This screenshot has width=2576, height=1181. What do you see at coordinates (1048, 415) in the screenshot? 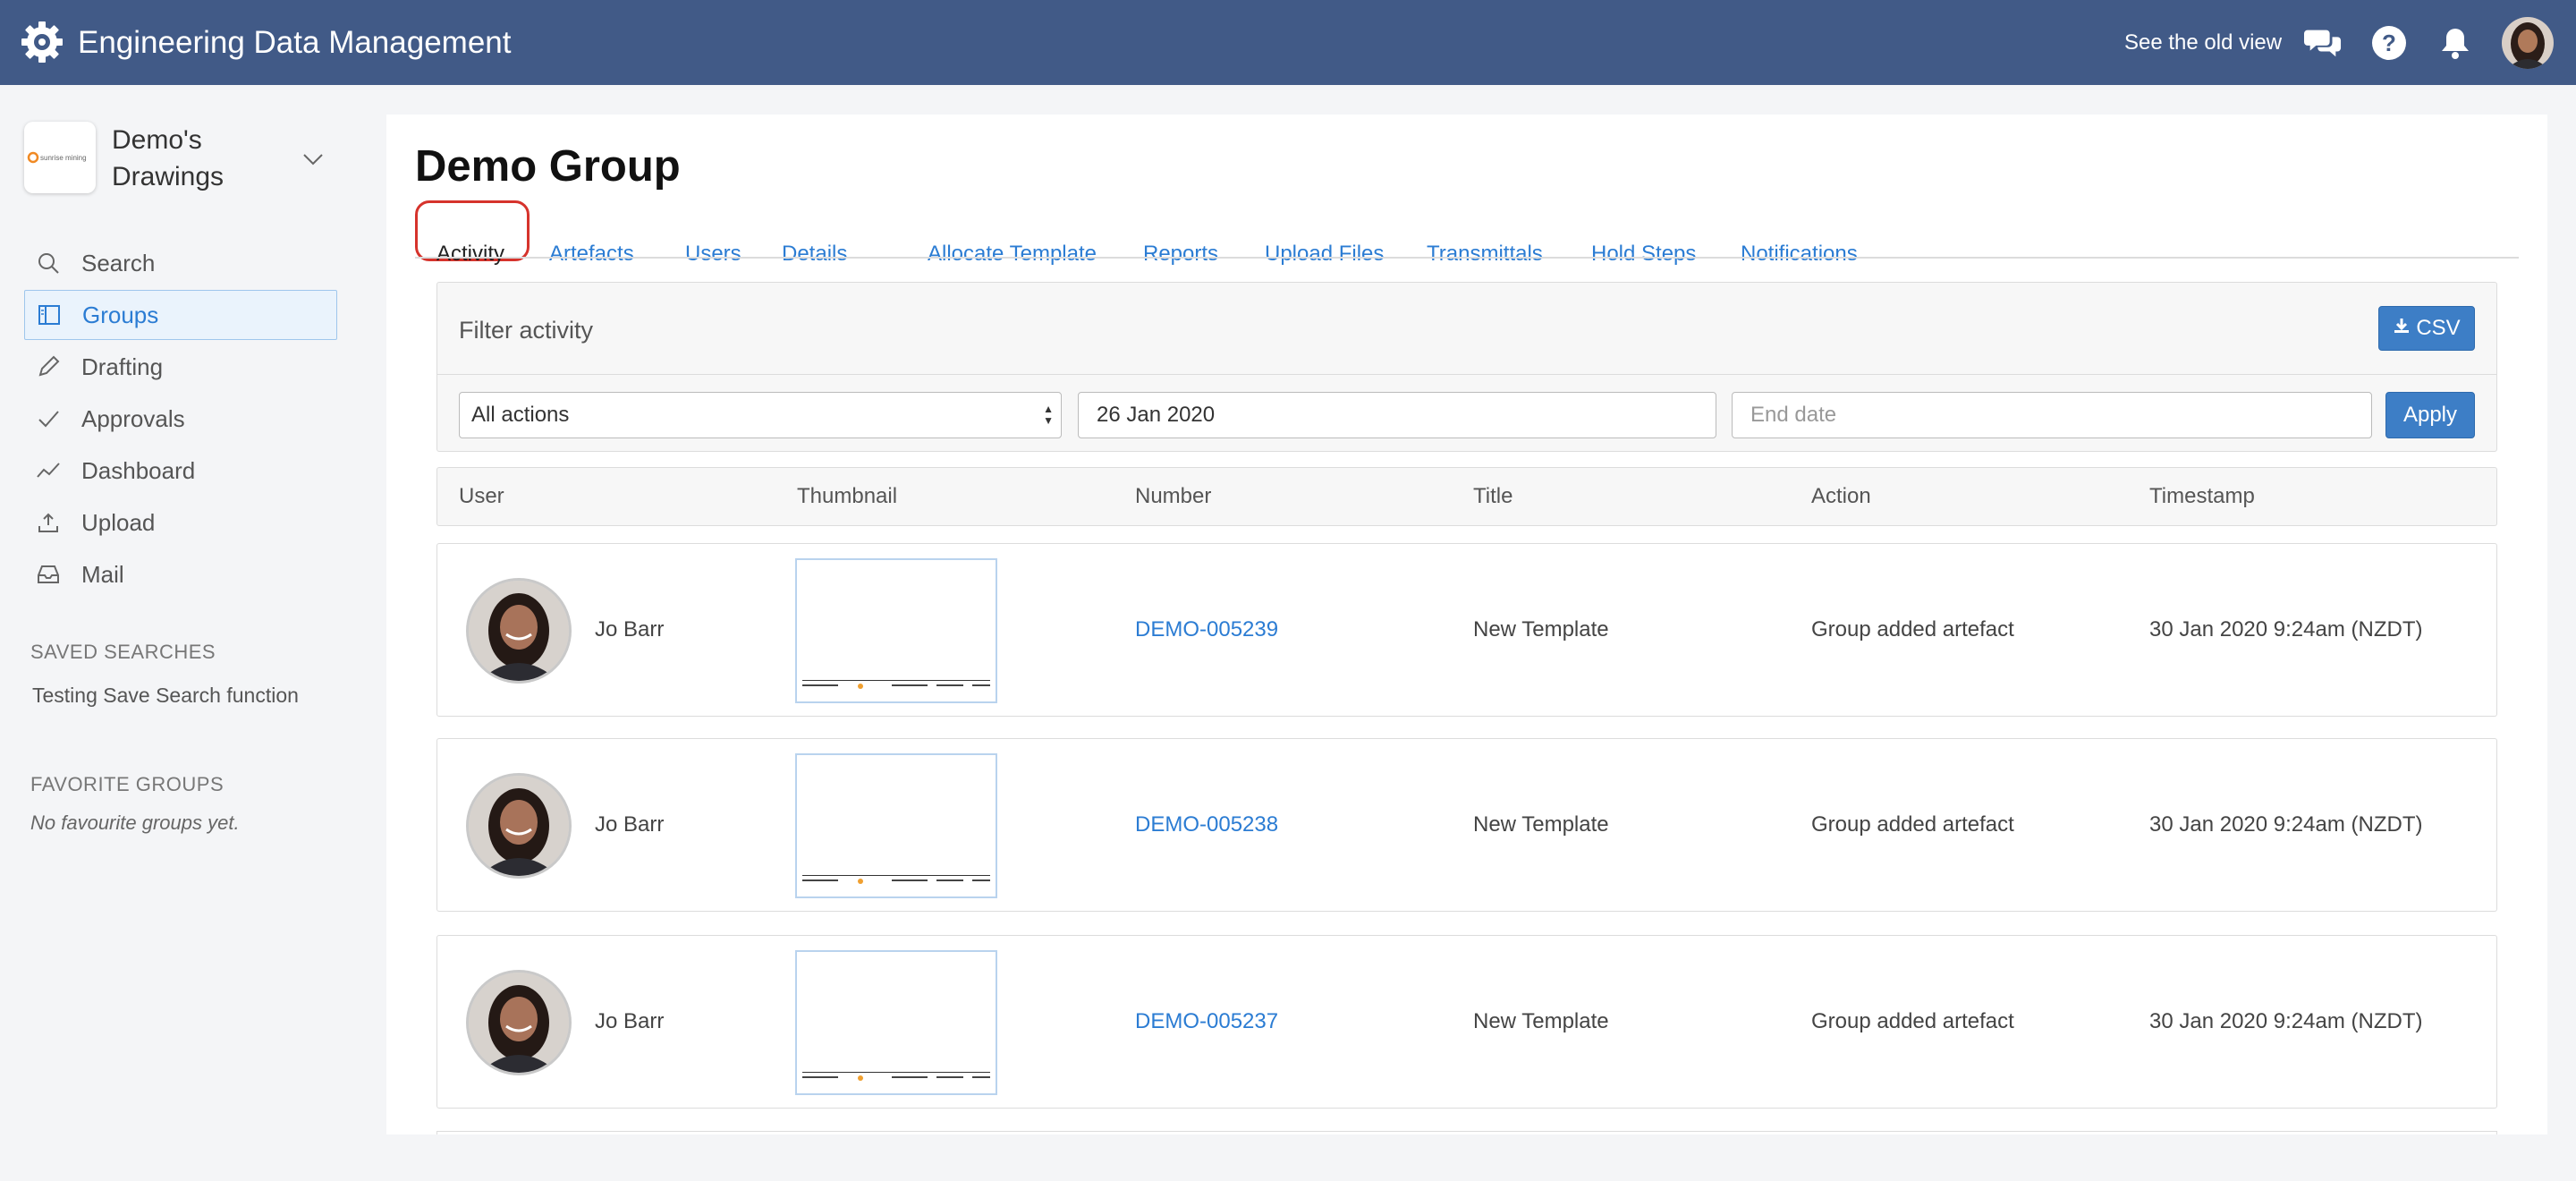
I see `select-arrows-icon: ▲ ▼` at bounding box center [1048, 415].